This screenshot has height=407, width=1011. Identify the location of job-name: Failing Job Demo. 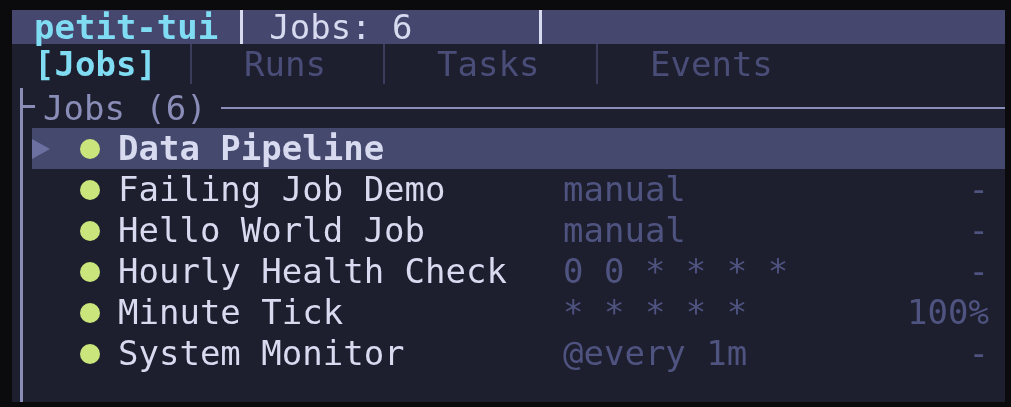
(282, 189).